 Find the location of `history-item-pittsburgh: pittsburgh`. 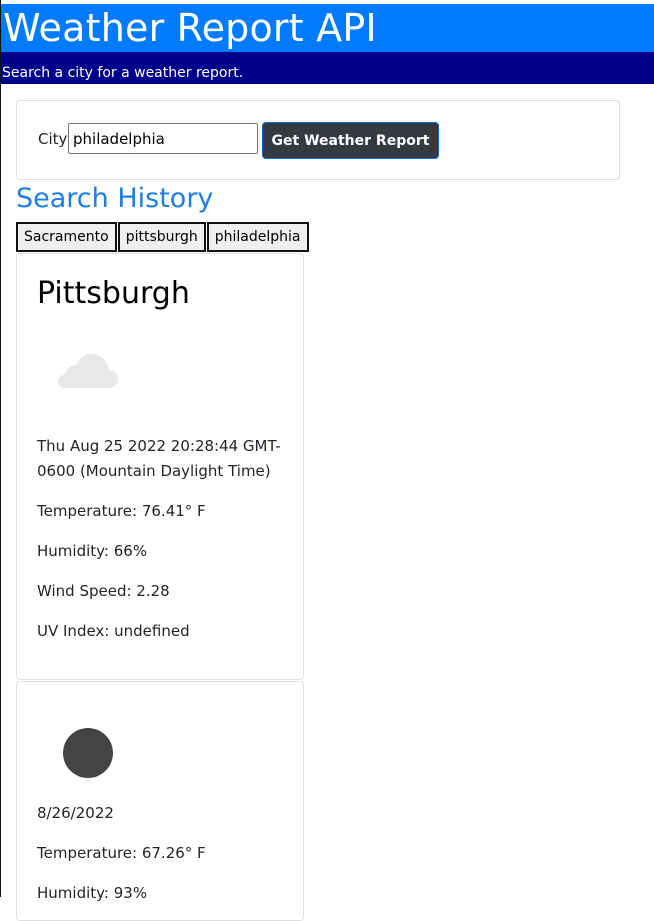

history-item-pittsburgh: pittsburgh is located at coordinates (161, 237).